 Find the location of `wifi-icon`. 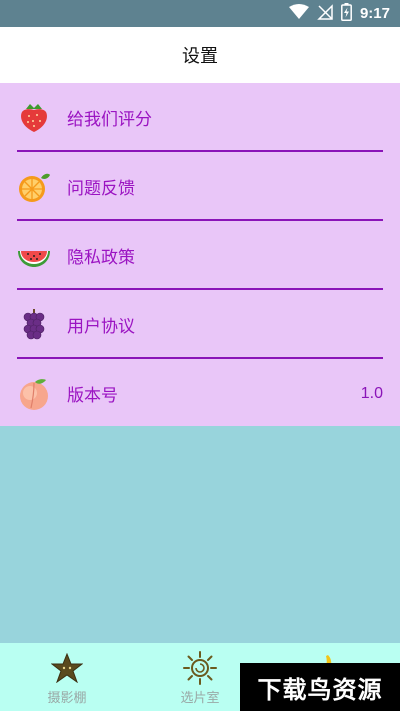

wifi-icon is located at coordinates (298, 13).